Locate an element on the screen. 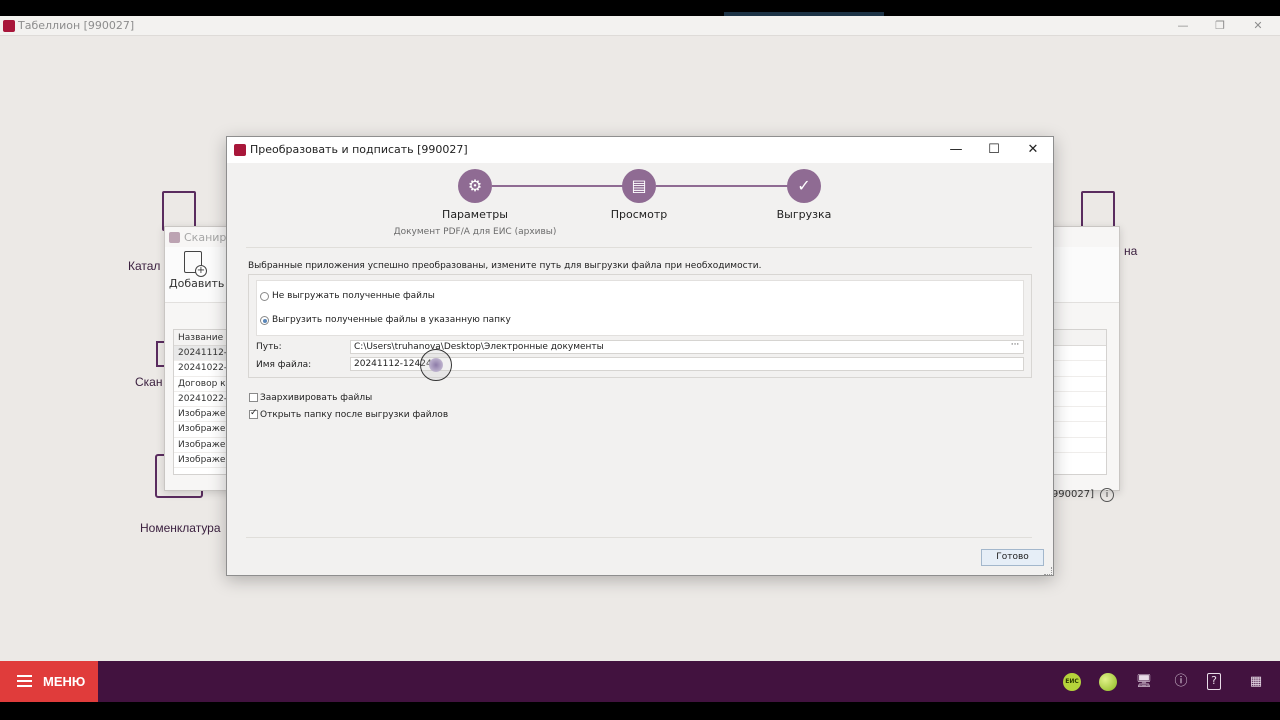  export-radio-panel is located at coordinates (640, 308).